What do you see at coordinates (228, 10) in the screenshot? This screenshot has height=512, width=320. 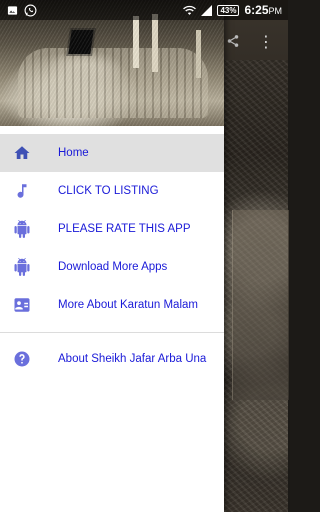 I see `battery-indicator: 43%` at bounding box center [228, 10].